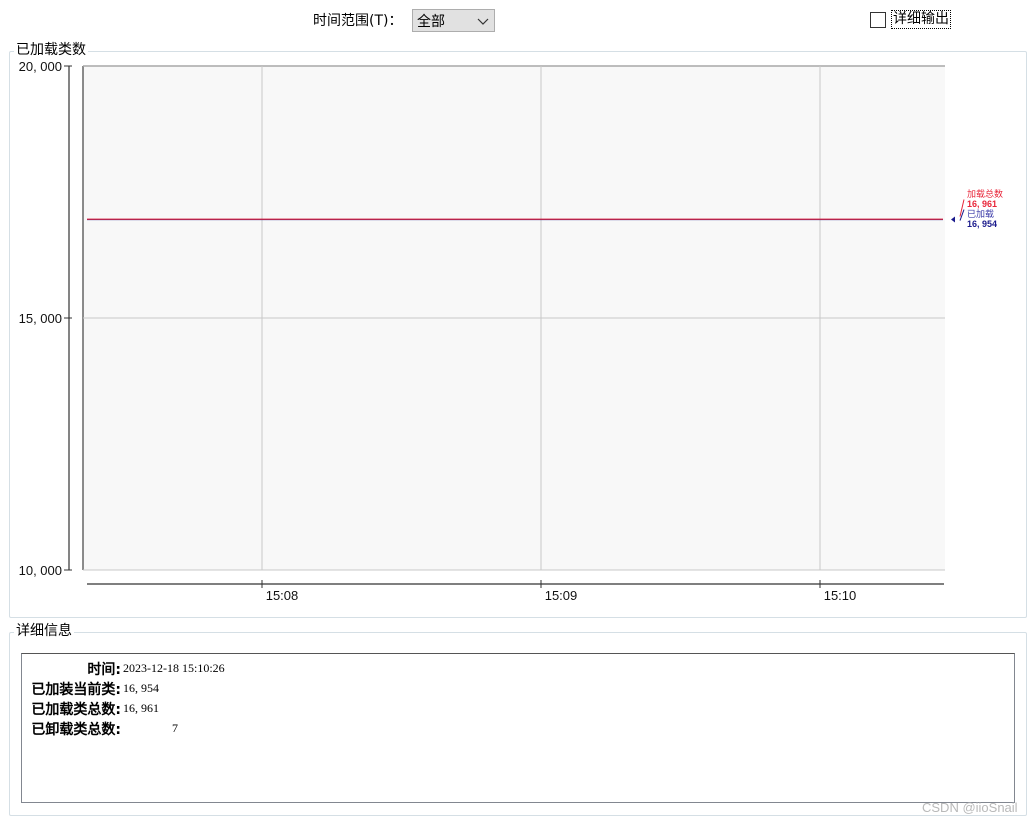  What do you see at coordinates (40, 570) in the screenshot?
I see `y-tick-label: 10, 000` at bounding box center [40, 570].